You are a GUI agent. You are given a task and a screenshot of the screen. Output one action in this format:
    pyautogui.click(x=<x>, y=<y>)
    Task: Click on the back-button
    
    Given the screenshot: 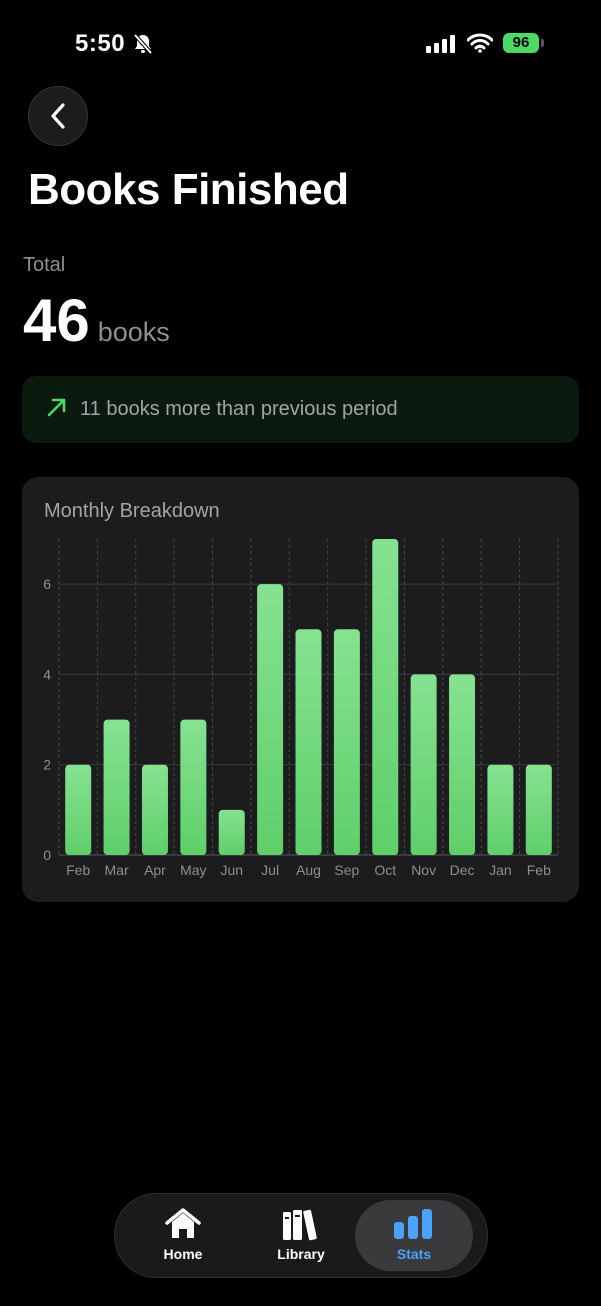 What is the action you would take?
    pyautogui.click(x=58, y=116)
    